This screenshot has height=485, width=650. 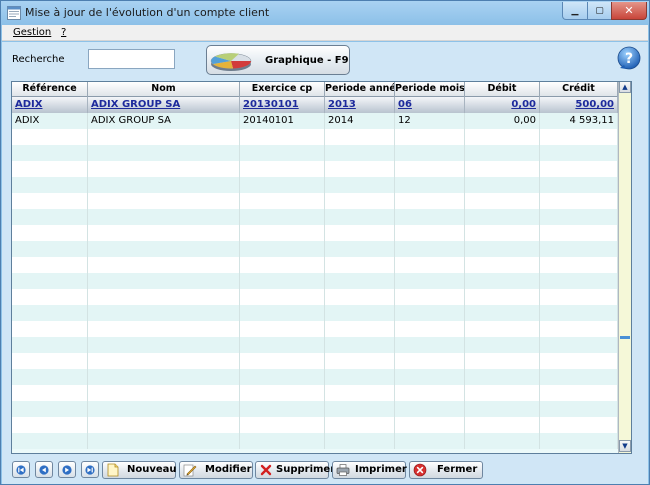 What do you see at coordinates (360, 121) in the screenshot?
I see `cell-annee: 2014` at bounding box center [360, 121].